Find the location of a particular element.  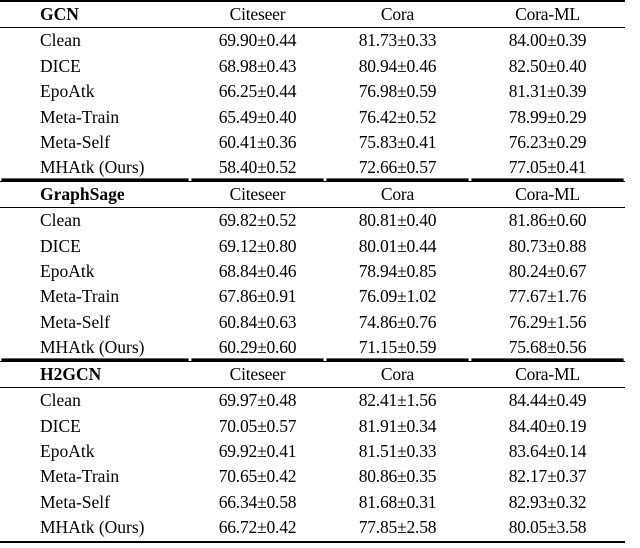

table-row: Clean 69.90±0.44 81.73±0.33 84.00±0.39 is located at coordinates (312, 41).